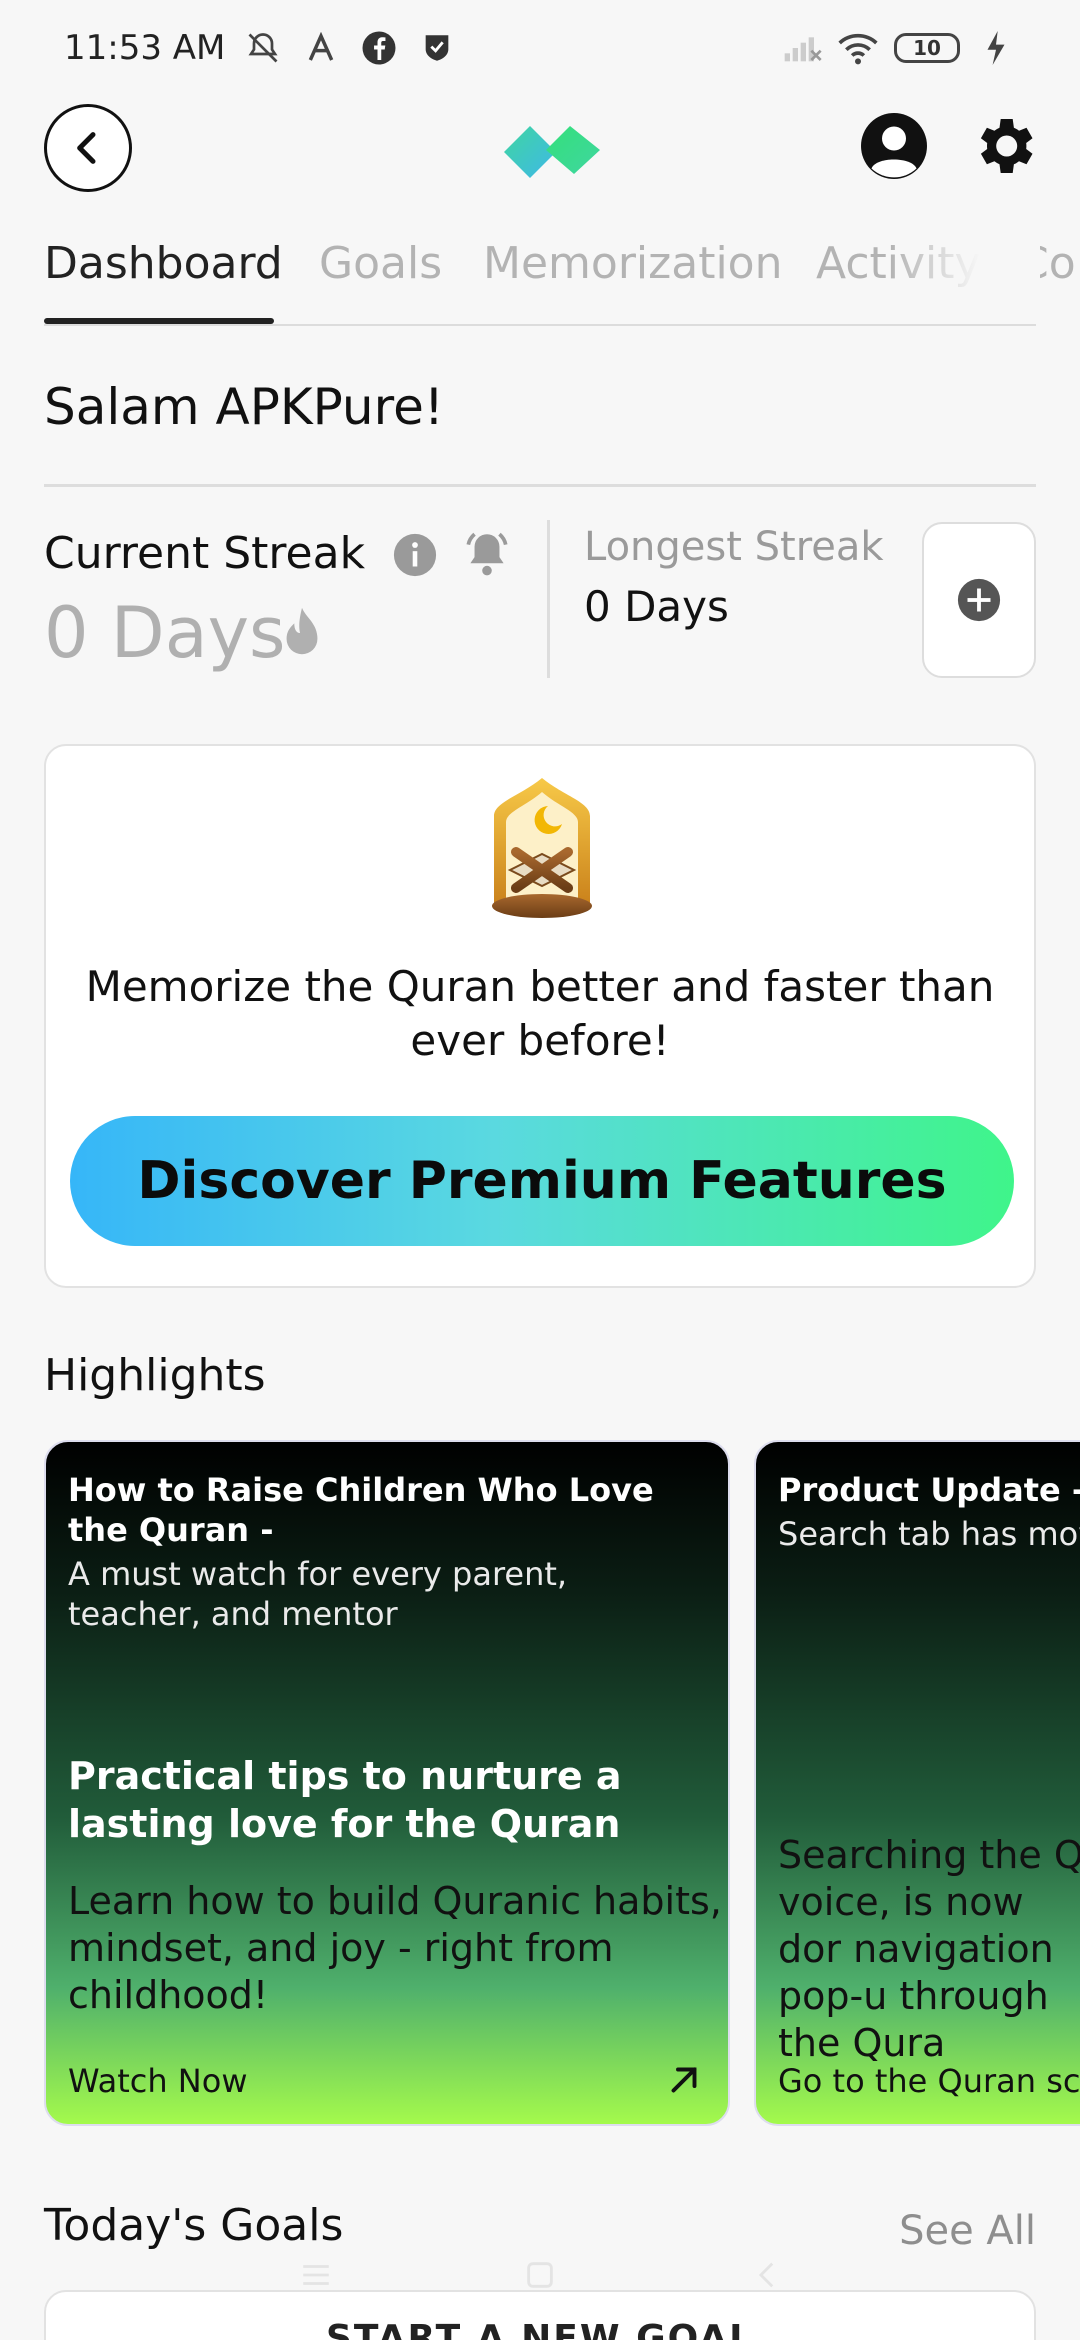 The height and width of the screenshot is (2340, 1080). Describe the element at coordinates (205, 553) in the screenshot. I see `current-streak-label: Current Streak` at that location.